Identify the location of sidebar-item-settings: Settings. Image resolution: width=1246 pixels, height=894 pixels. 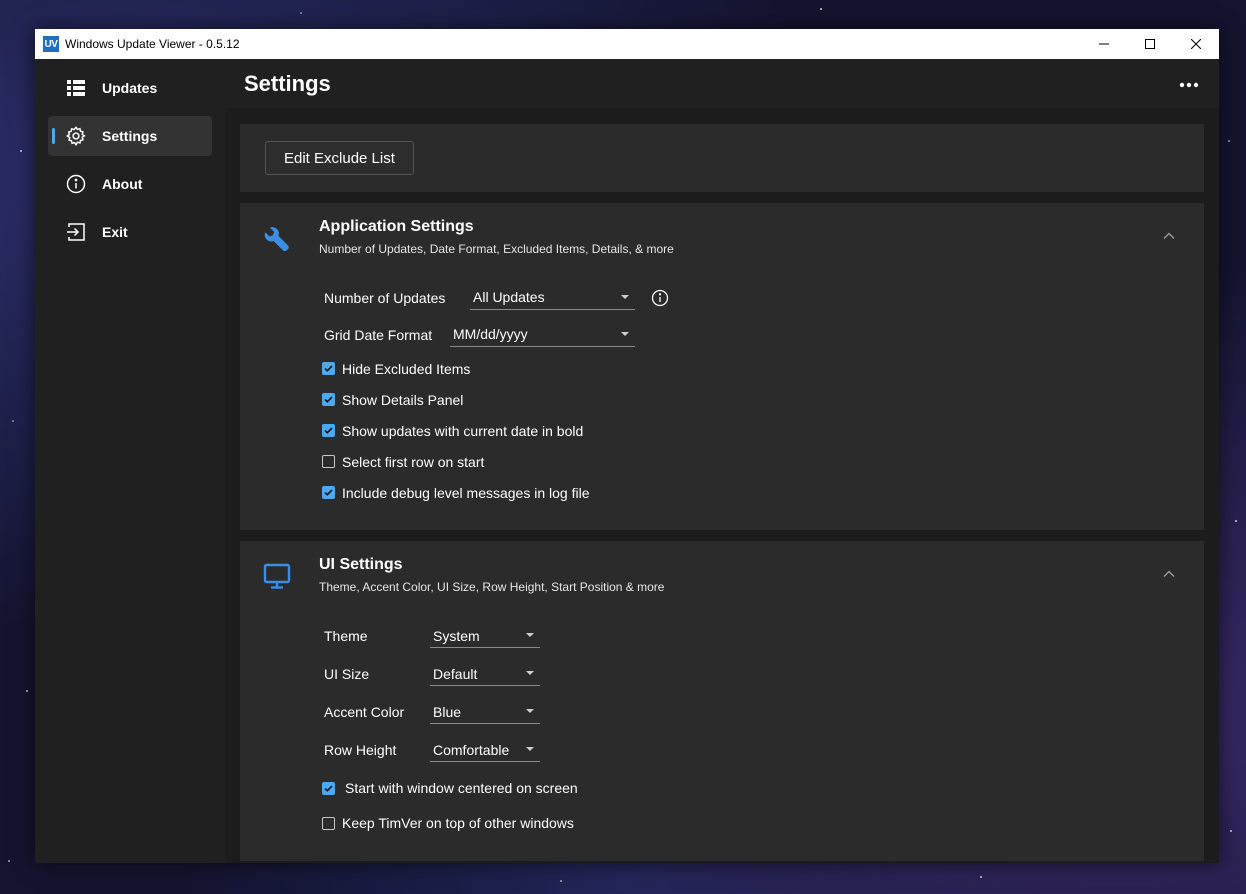
(130, 136).